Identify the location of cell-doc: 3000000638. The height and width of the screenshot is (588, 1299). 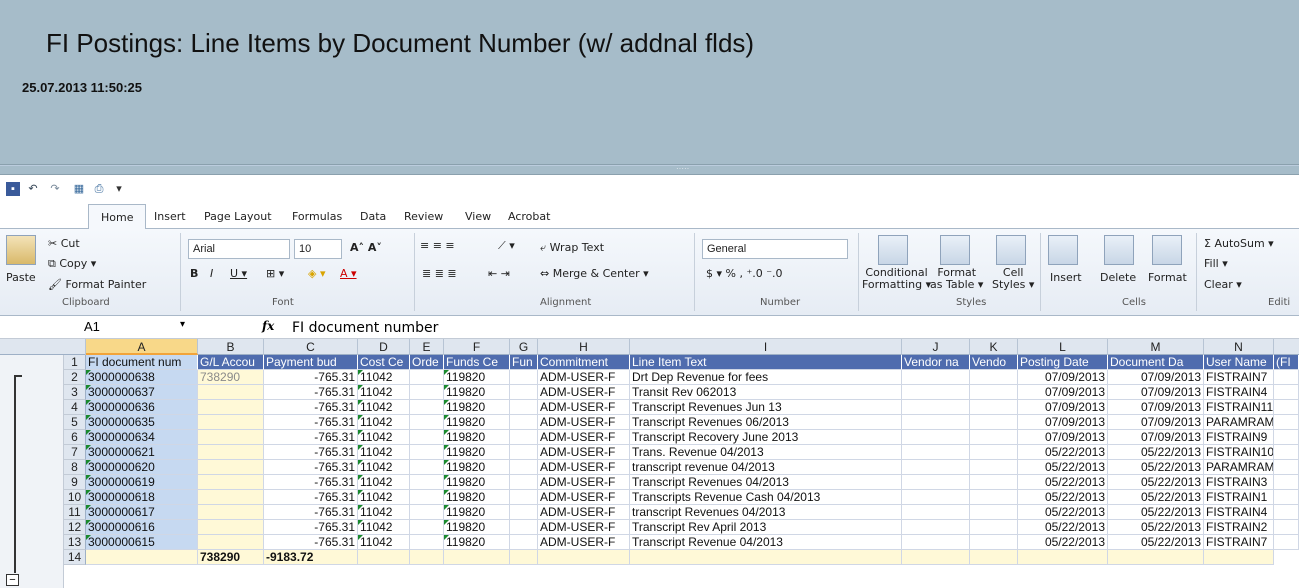
(142, 377).